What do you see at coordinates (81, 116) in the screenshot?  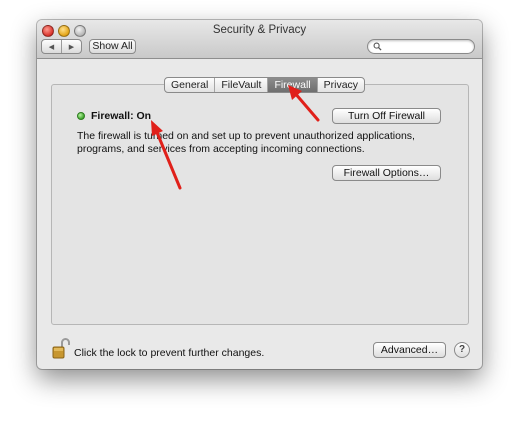 I see `status-on-indicator-icon` at bounding box center [81, 116].